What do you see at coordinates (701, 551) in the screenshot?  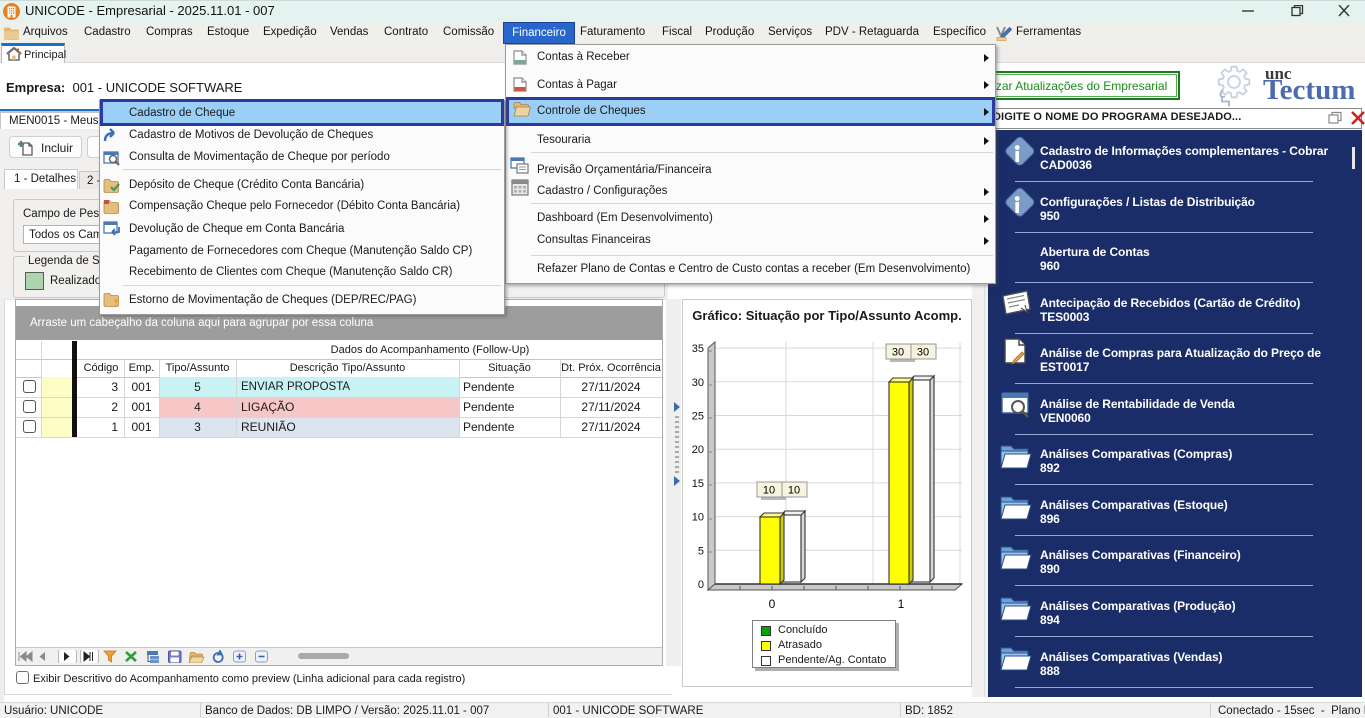 I see `svg-text: 5` at bounding box center [701, 551].